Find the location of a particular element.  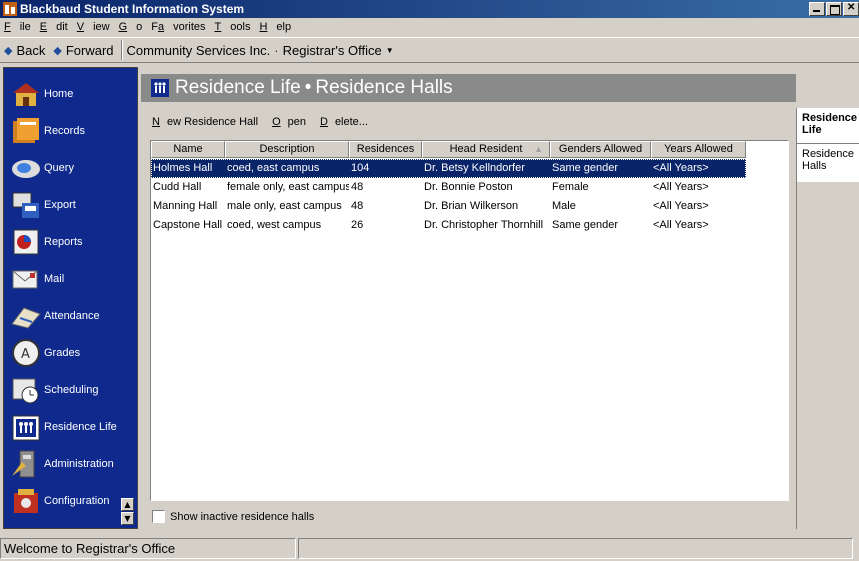

window-title: Blackbaud Student Information System is located at coordinates (132, 9).